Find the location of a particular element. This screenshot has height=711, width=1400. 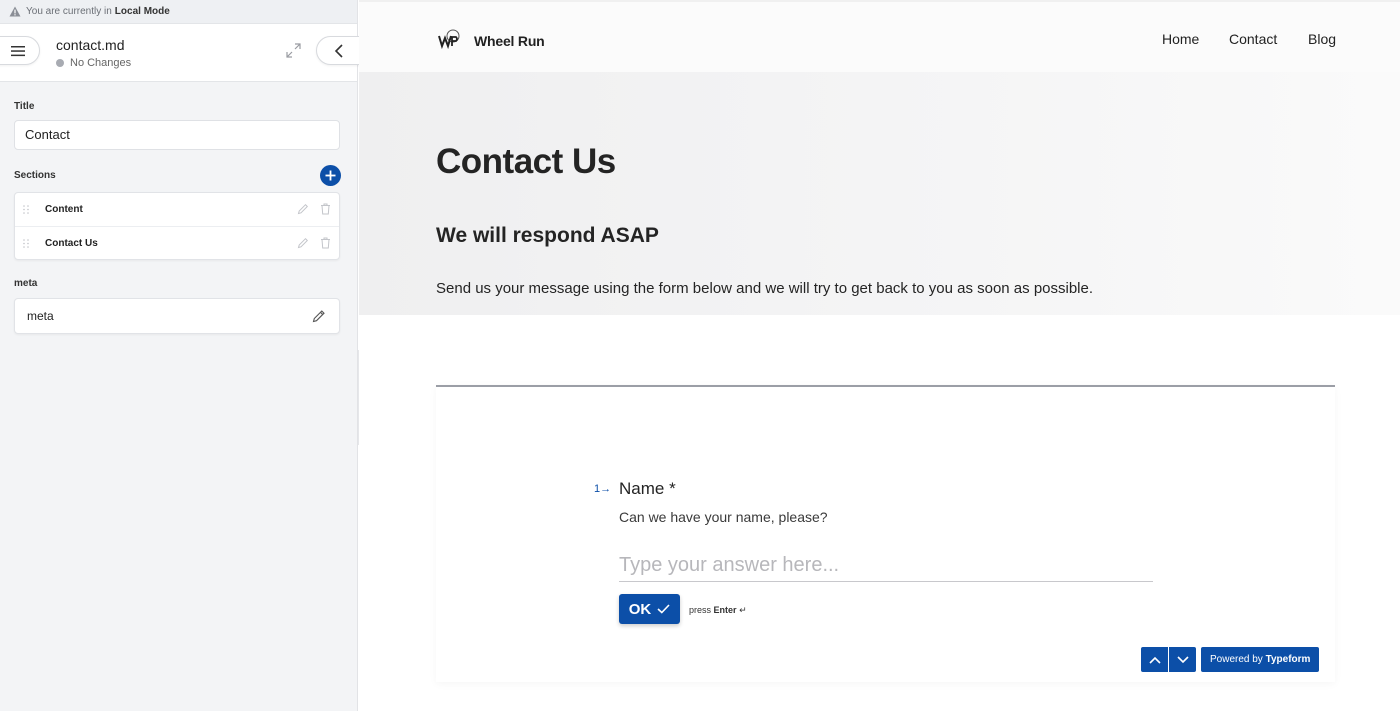

chevron-up-icon is located at coordinates (1154, 660).